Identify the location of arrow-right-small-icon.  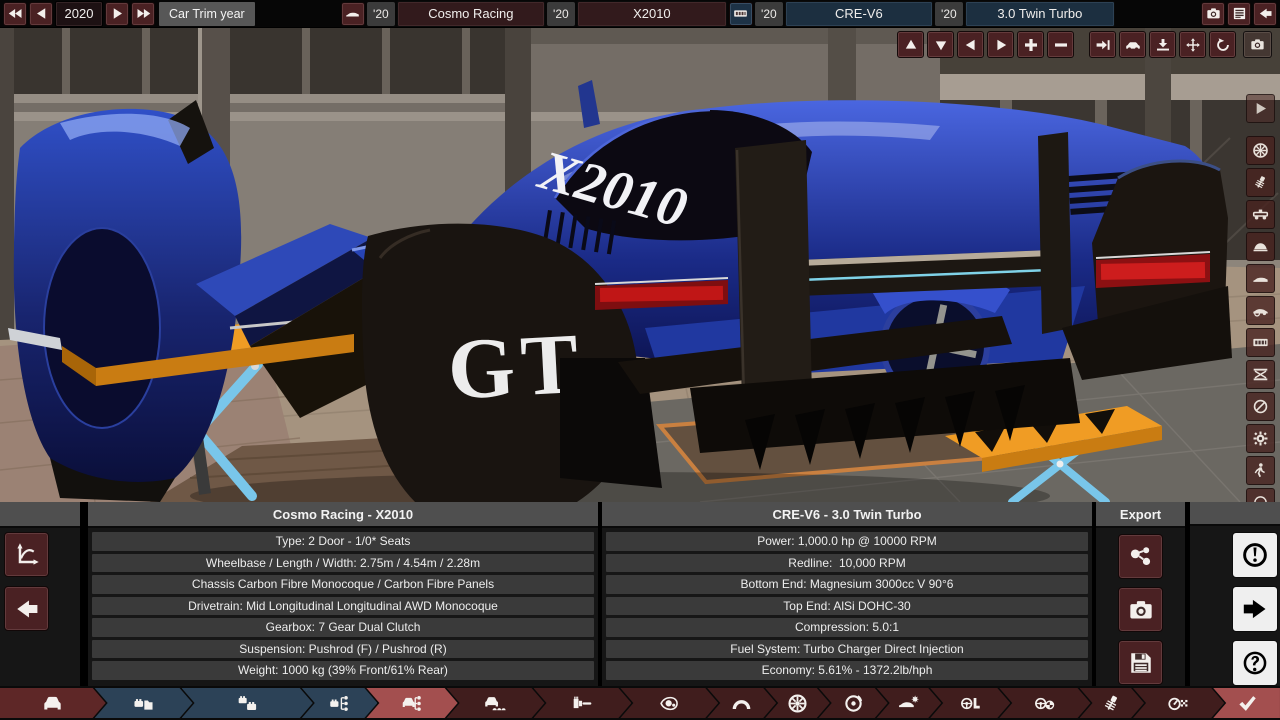
(117, 13).